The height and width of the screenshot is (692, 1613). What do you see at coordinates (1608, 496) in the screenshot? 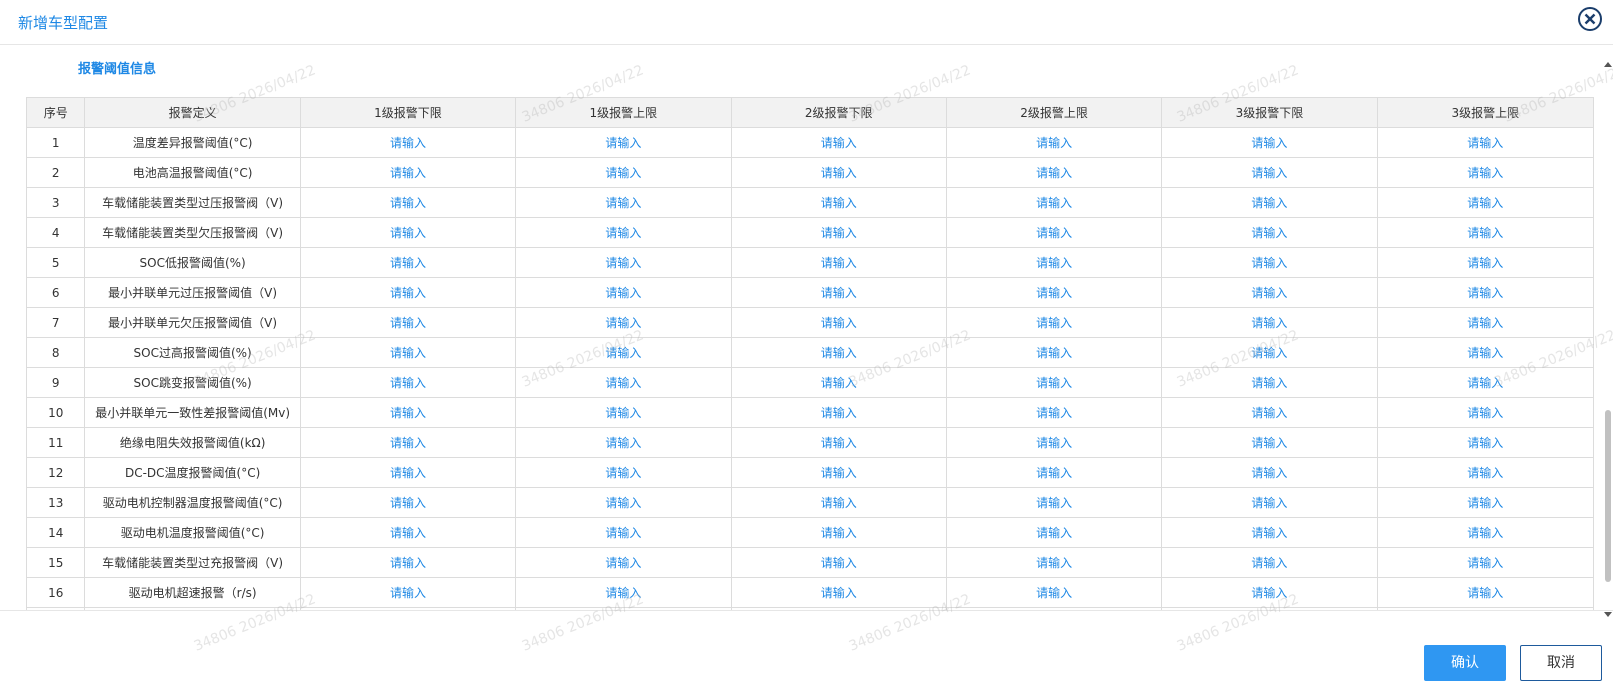
I see `scroll-thumb` at bounding box center [1608, 496].